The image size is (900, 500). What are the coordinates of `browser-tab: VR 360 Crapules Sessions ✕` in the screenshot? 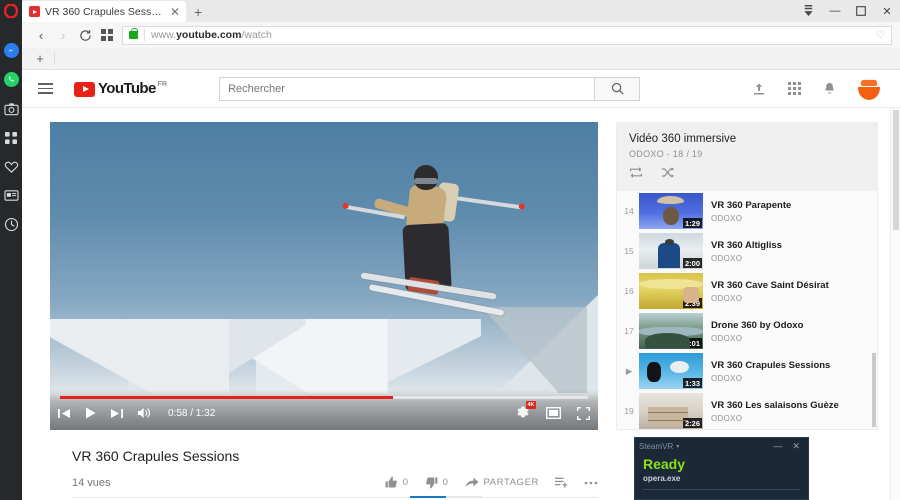 It's located at (104, 11).